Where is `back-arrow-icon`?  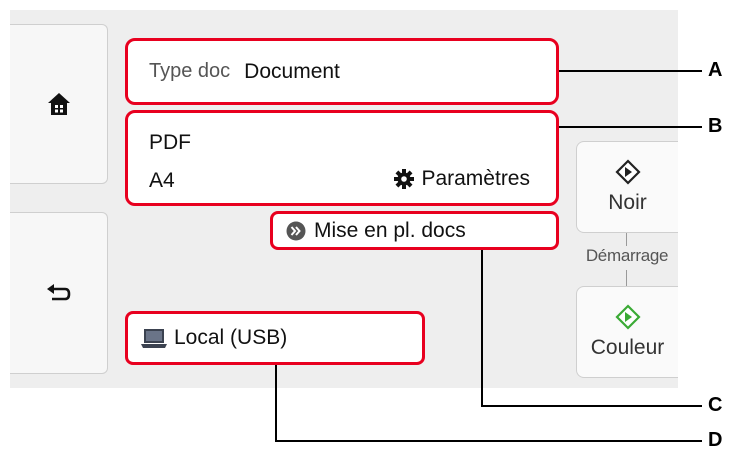 back-arrow-icon is located at coordinates (58, 292).